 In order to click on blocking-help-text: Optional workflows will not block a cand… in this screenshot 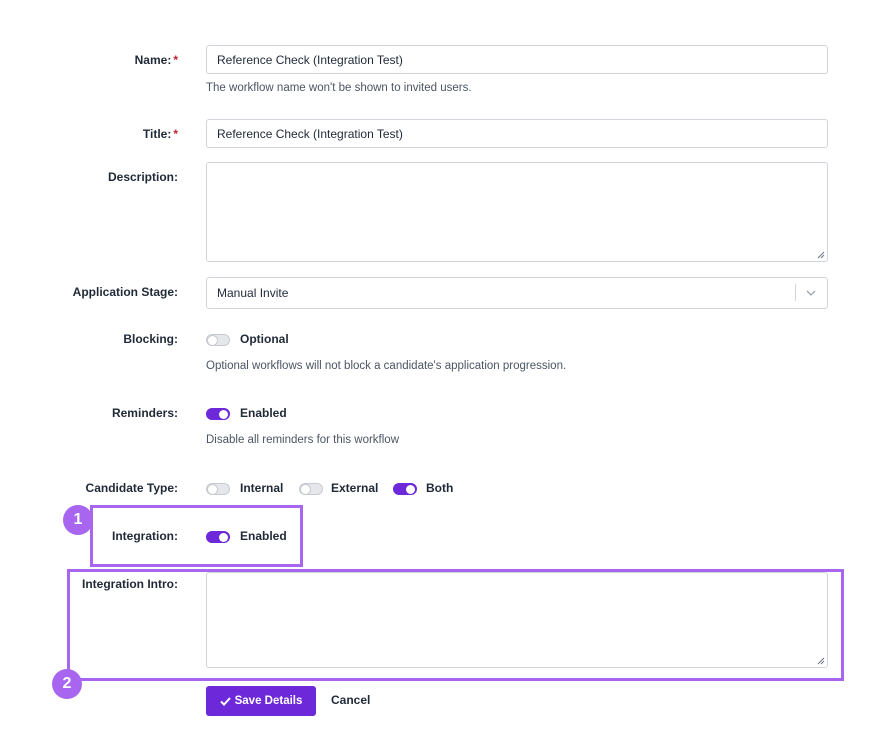, I will do `click(386, 366)`.